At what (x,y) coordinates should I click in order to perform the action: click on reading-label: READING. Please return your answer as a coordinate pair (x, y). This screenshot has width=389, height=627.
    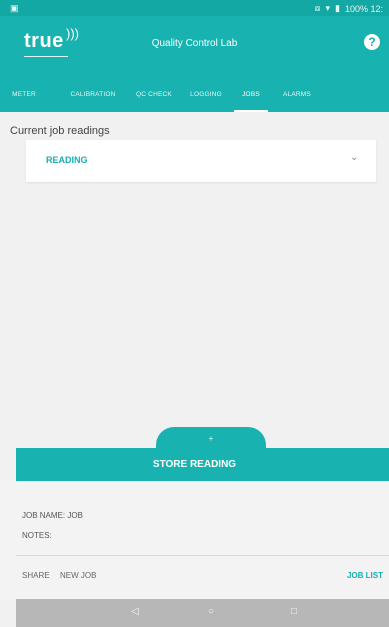
    Looking at the image, I should click on (67, 160).